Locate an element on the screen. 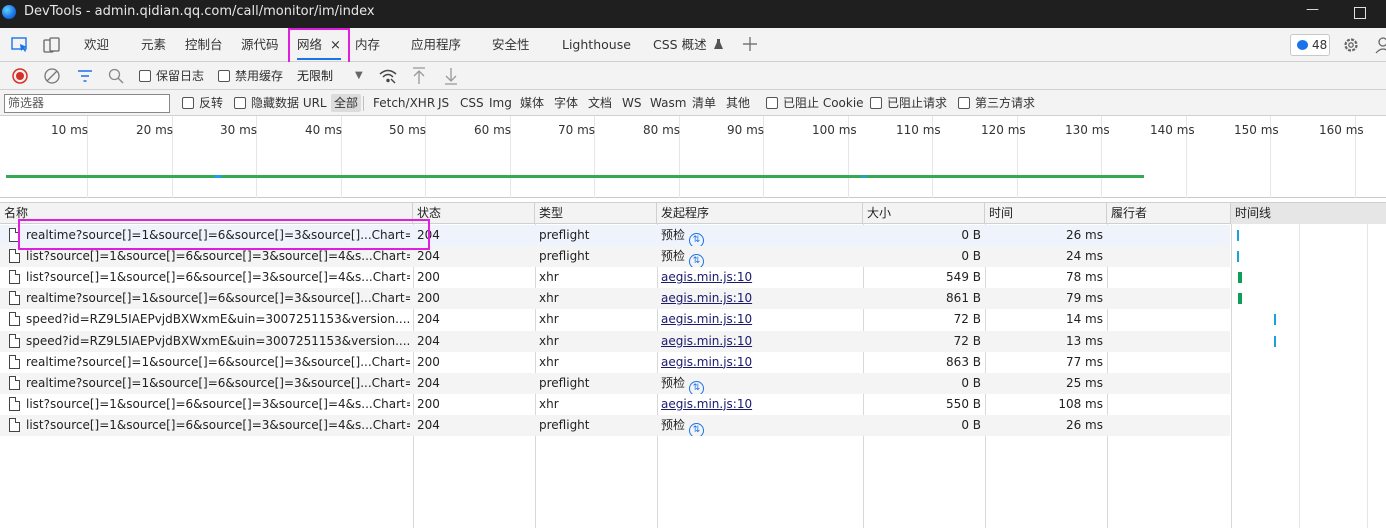 Image resolution: width=1386 pixels, height=528 pixels. header-size: 大小 is located at coordinates (924, 213).